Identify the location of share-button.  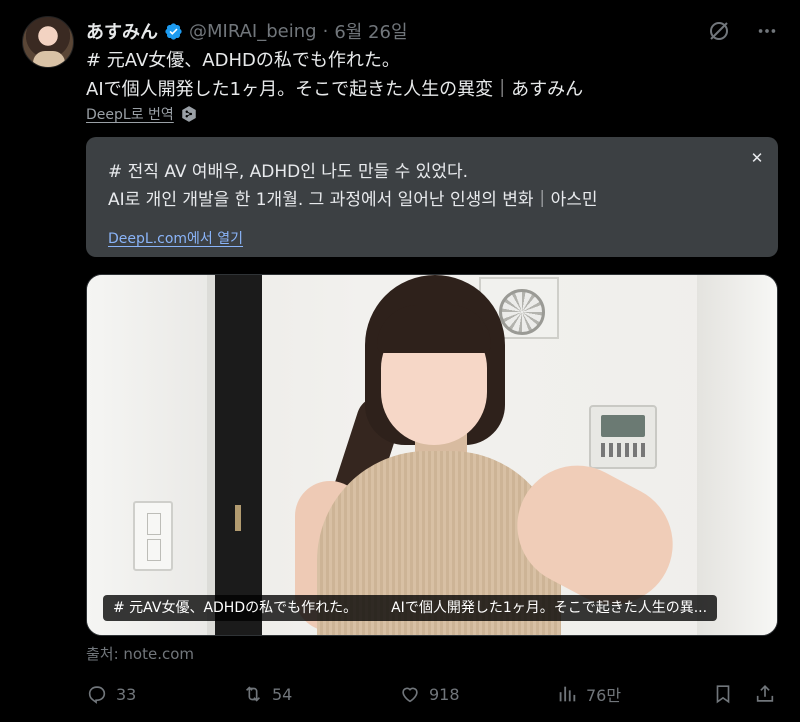
(765, 694).